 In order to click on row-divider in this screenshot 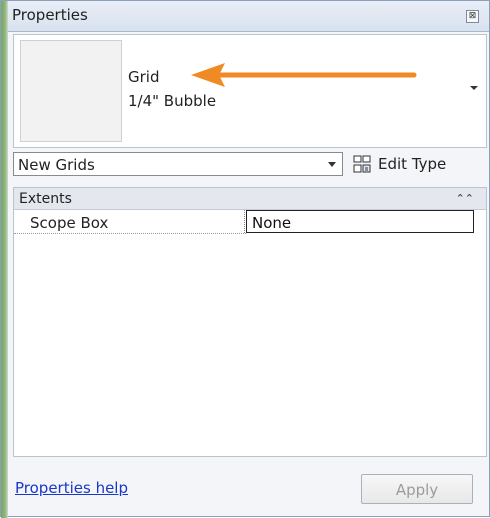, I will do `click(130, 233)`.